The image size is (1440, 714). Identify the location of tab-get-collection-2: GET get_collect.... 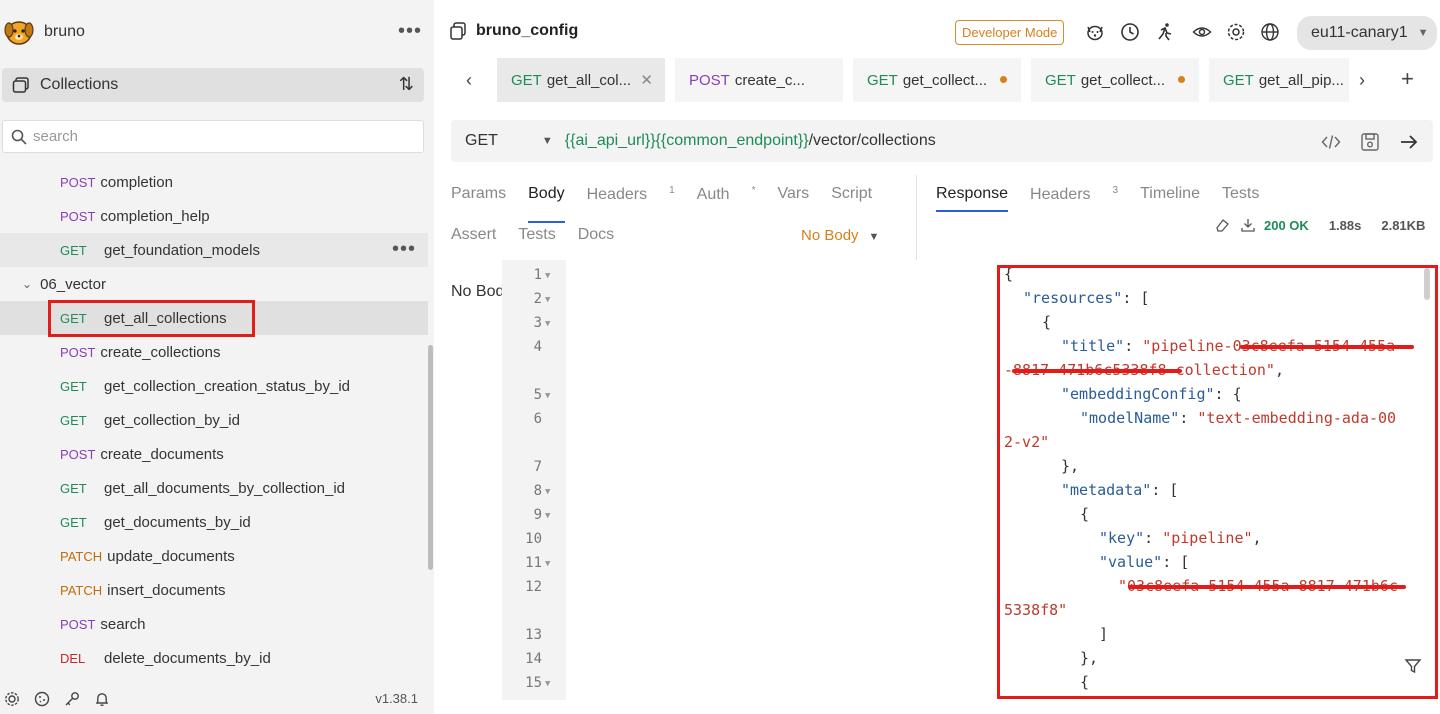
(1115, 80).